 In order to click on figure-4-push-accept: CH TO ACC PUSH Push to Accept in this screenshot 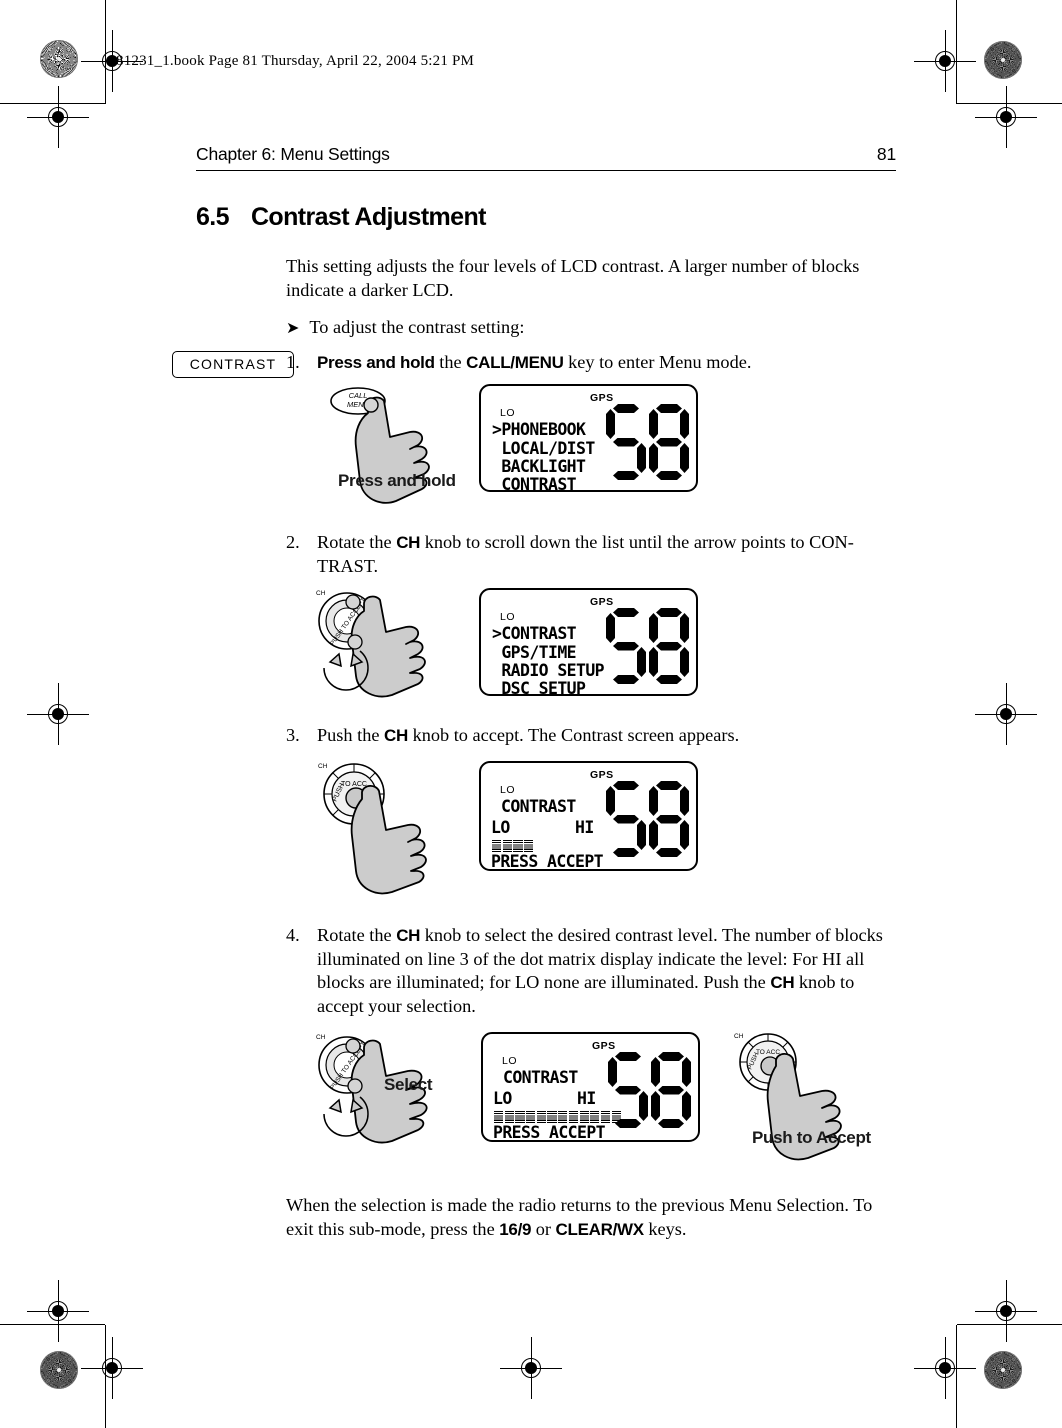, I will do `click(810, 1094)`.